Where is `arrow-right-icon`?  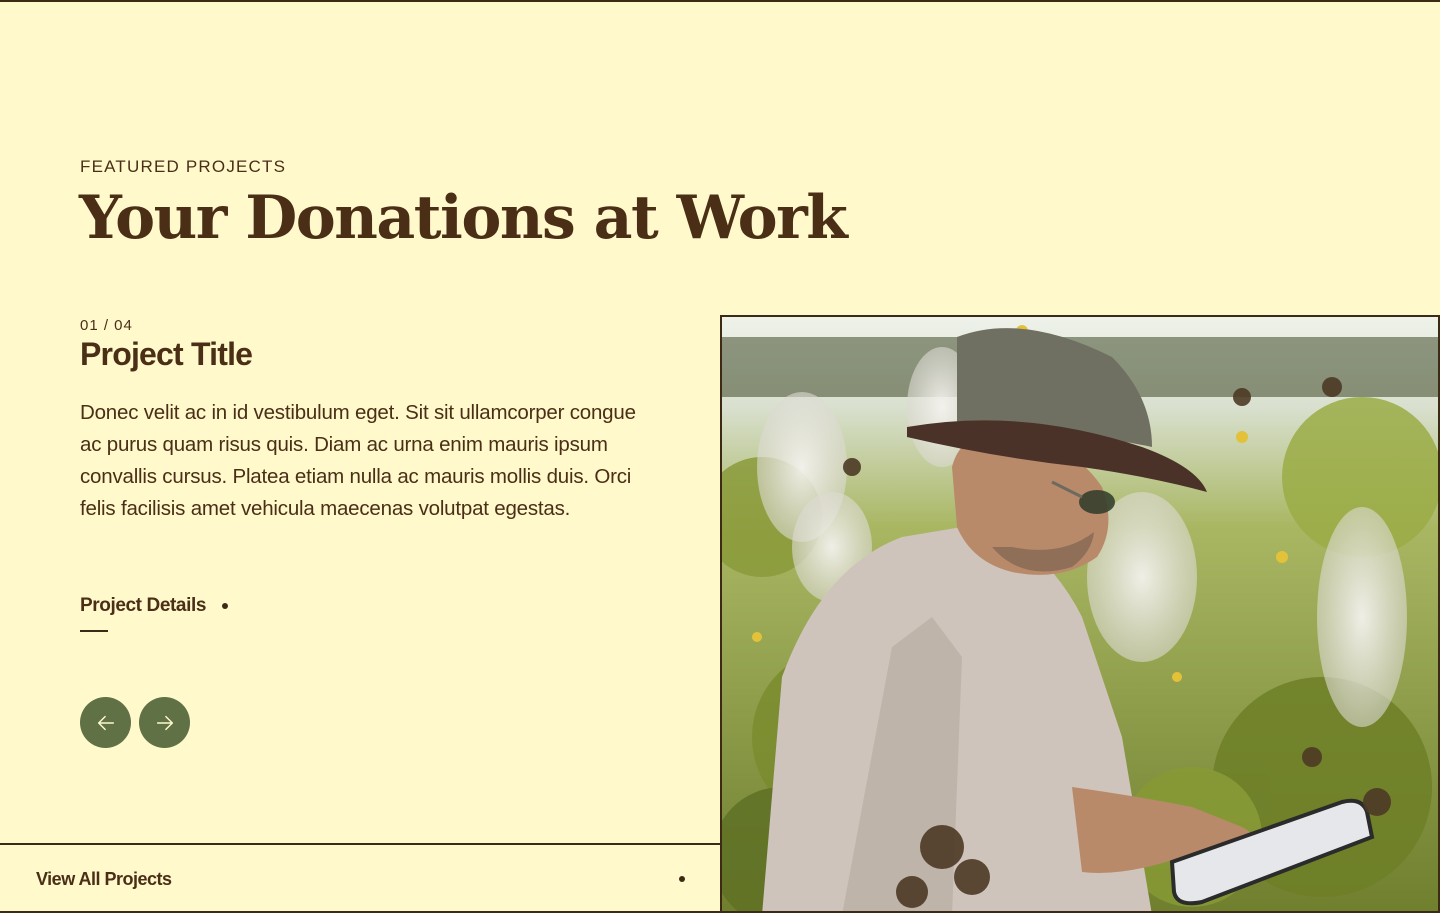
arrow-right-icon is located at coordinates (164, 722).